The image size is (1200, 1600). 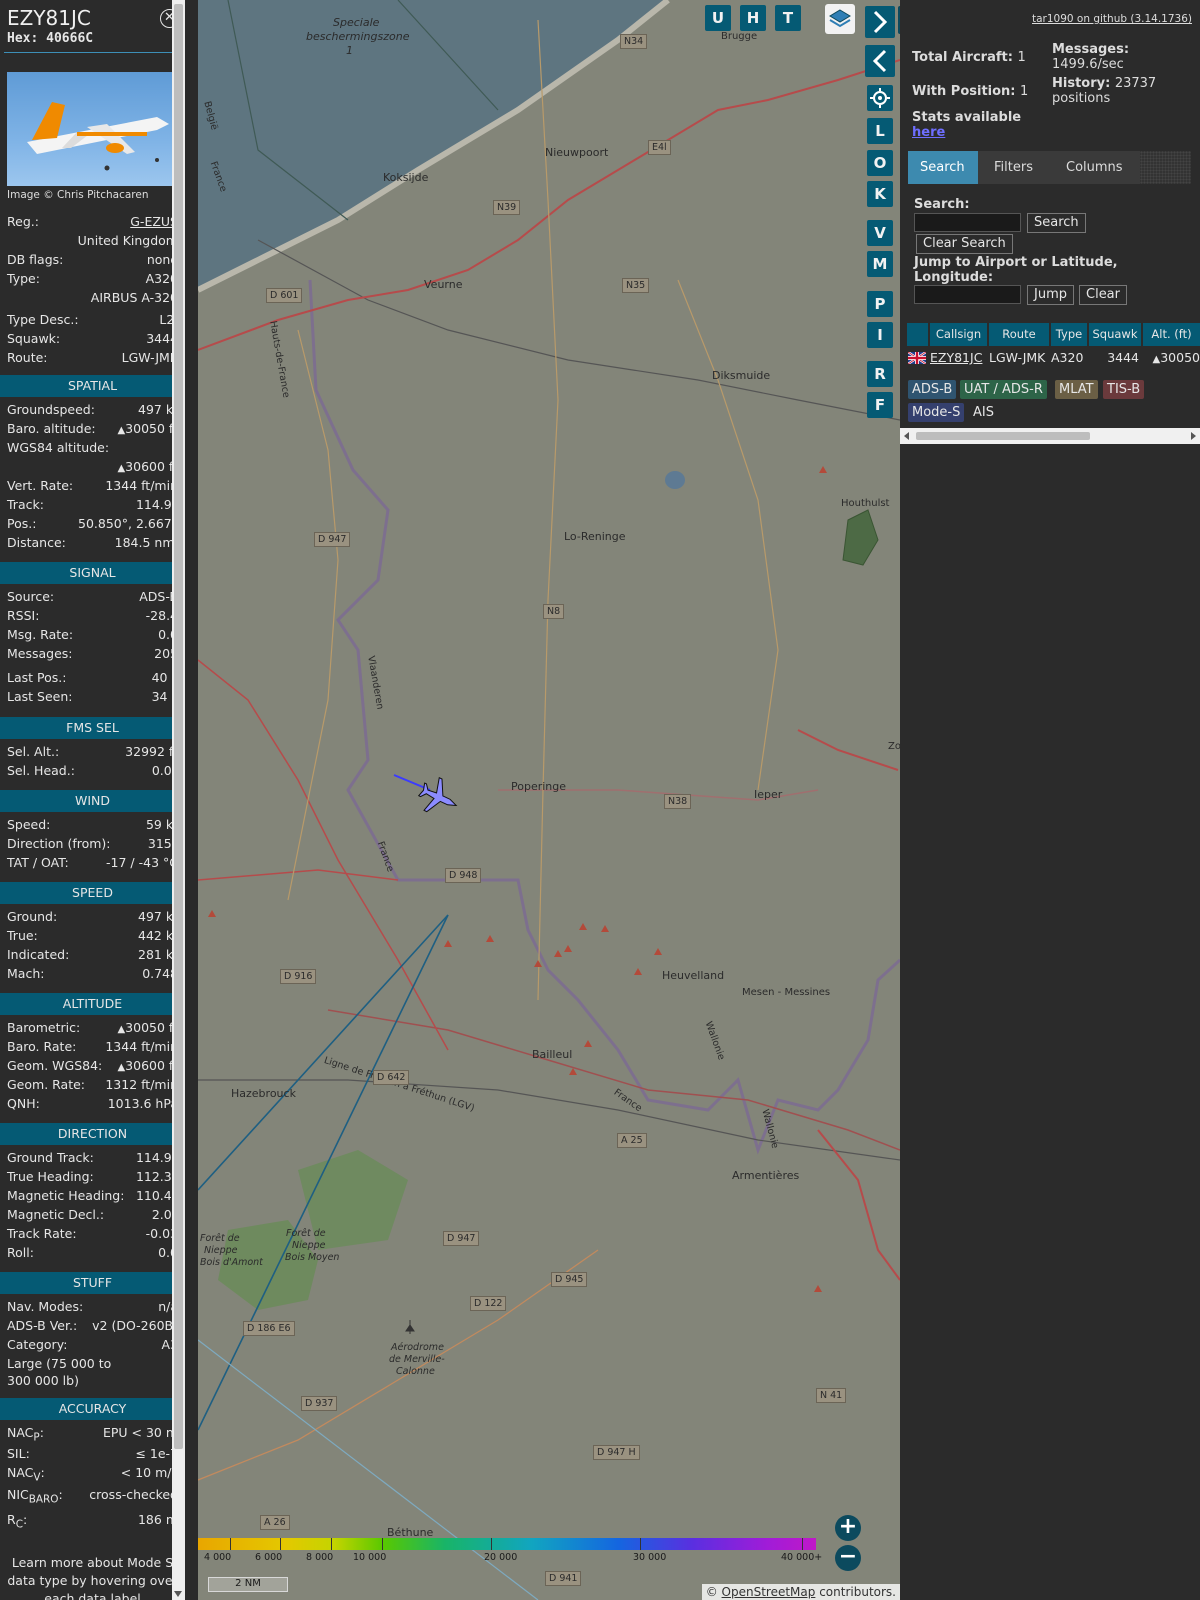 What do you see at coordinates (880, 233) in the screenshot?
I see `map-button-v: V` at bounding box center [880, 233].